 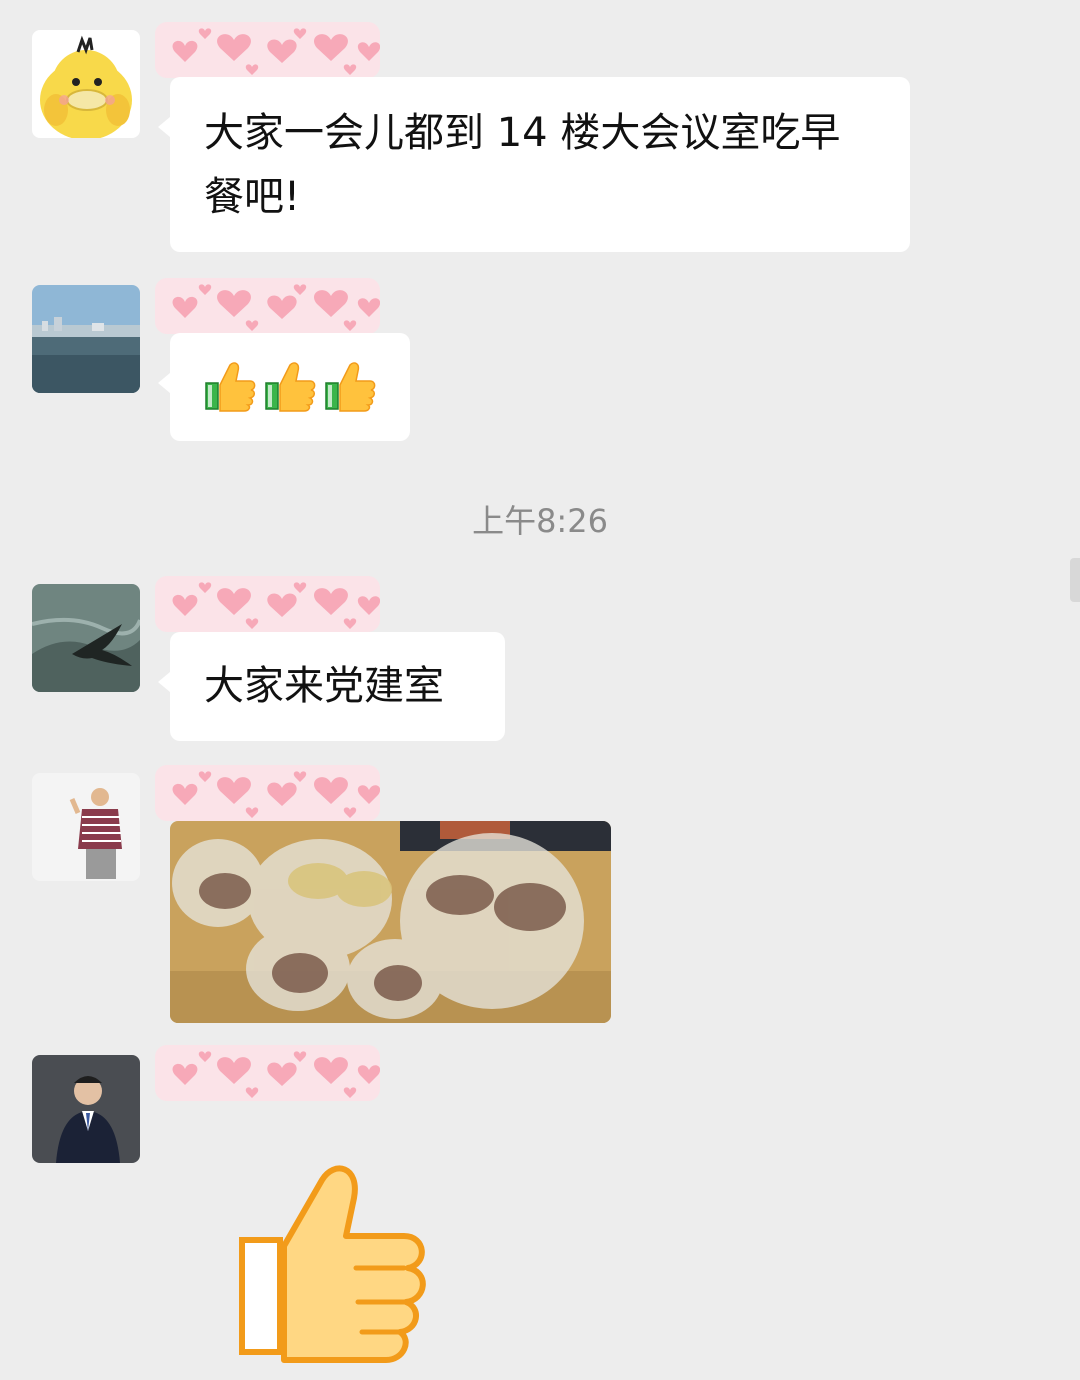 I want to click on emoji-row, so click(x=290, y=386).